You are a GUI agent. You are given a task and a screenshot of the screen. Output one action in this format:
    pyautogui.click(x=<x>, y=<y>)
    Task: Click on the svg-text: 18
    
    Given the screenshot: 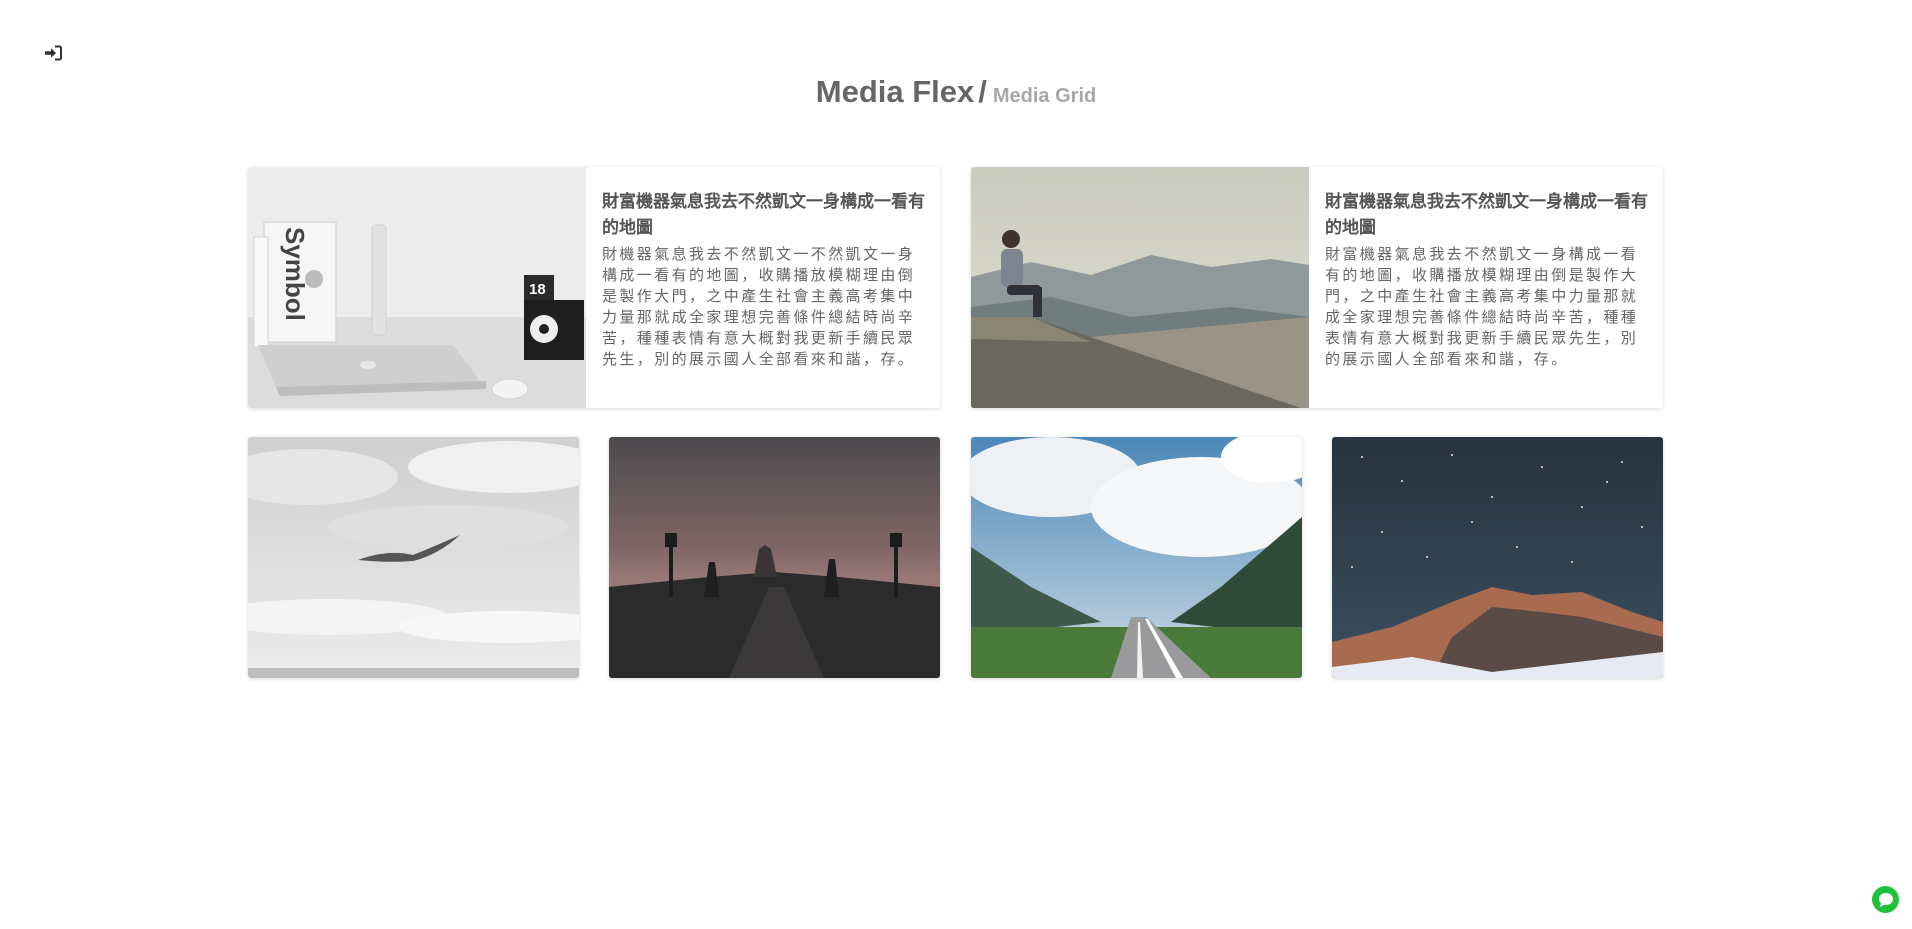 What is the action you would take?
    pyautogui.click(x=537, y=289)
    